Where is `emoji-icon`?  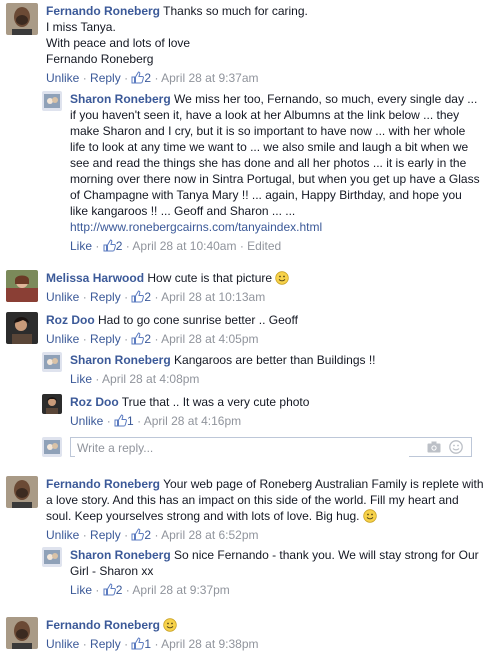
emoji-icon is located at coordinates (456, 447).